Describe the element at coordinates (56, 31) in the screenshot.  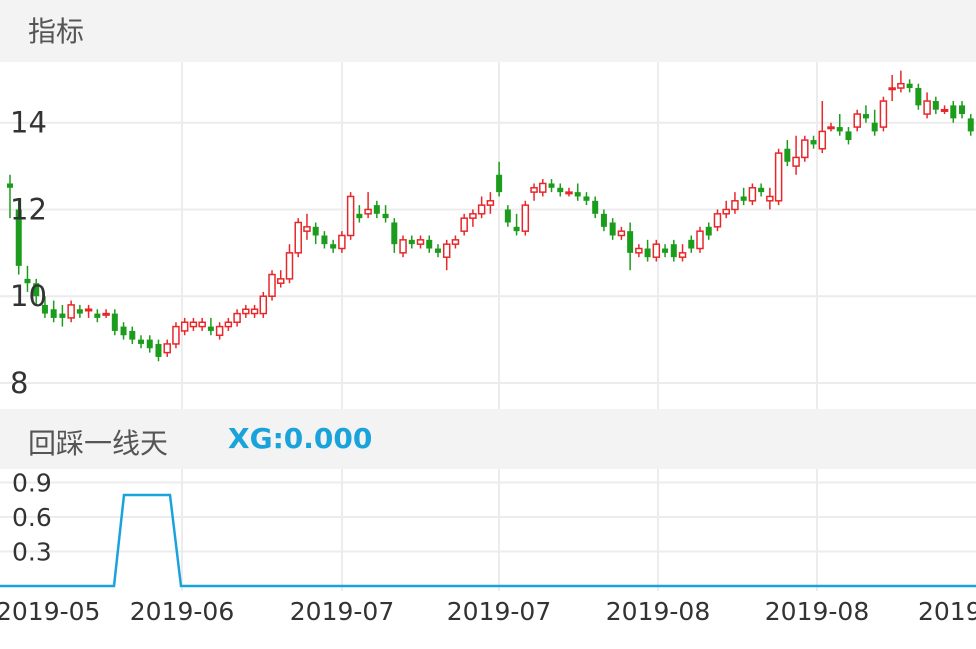
I see `indicator-title: 指标` at that location.